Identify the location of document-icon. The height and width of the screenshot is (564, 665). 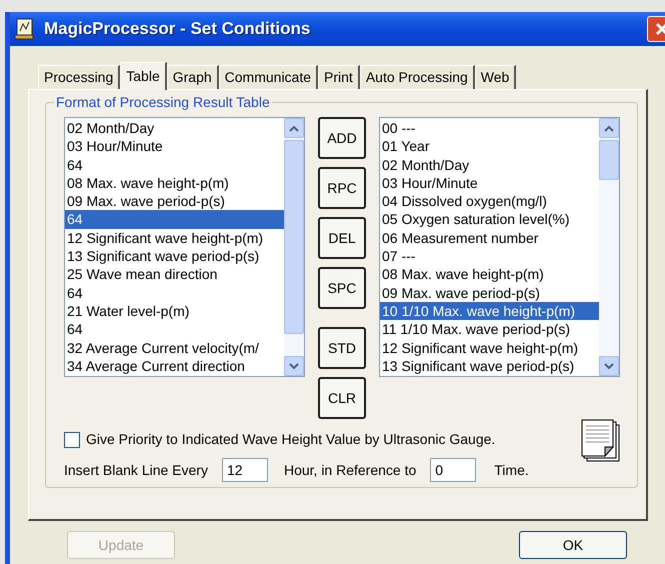
(601, 441).